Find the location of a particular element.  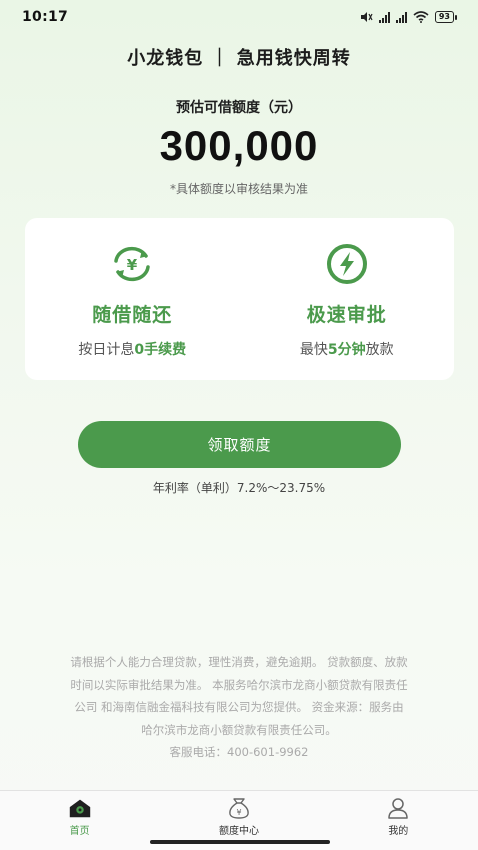

disclaimer-line: 公司 和海南信融金福科技有限公司为您提供。 资金来源：服务由 is located at coordinates (239, 707).